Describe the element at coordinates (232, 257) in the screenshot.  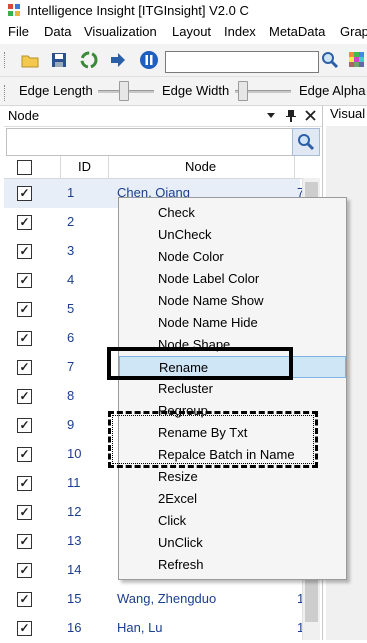
I see `context-menu-item-node-color: Node Color` at that location.